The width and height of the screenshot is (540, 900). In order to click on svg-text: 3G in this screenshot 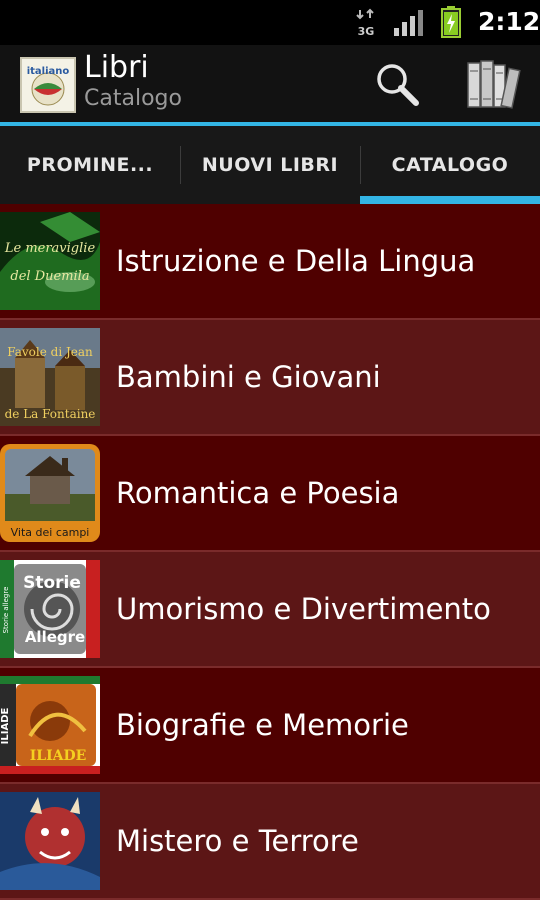, I will do `click(366, 31)`.